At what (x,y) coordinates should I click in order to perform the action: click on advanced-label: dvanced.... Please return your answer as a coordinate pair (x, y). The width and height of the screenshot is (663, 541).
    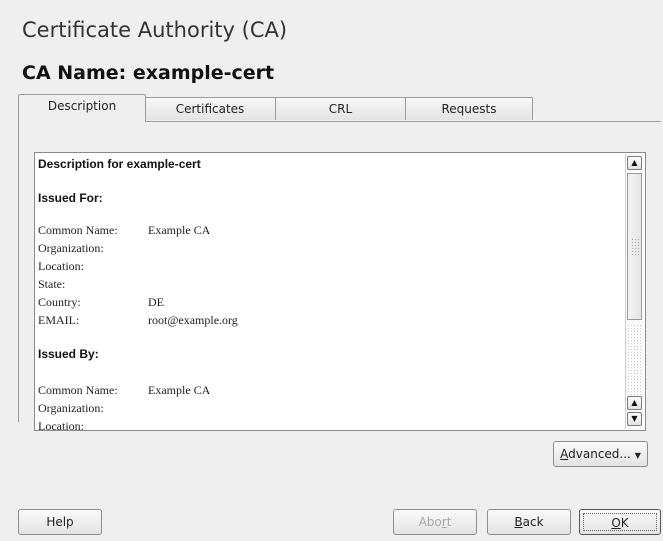
    Looking at the image, I should click on (599, 454).